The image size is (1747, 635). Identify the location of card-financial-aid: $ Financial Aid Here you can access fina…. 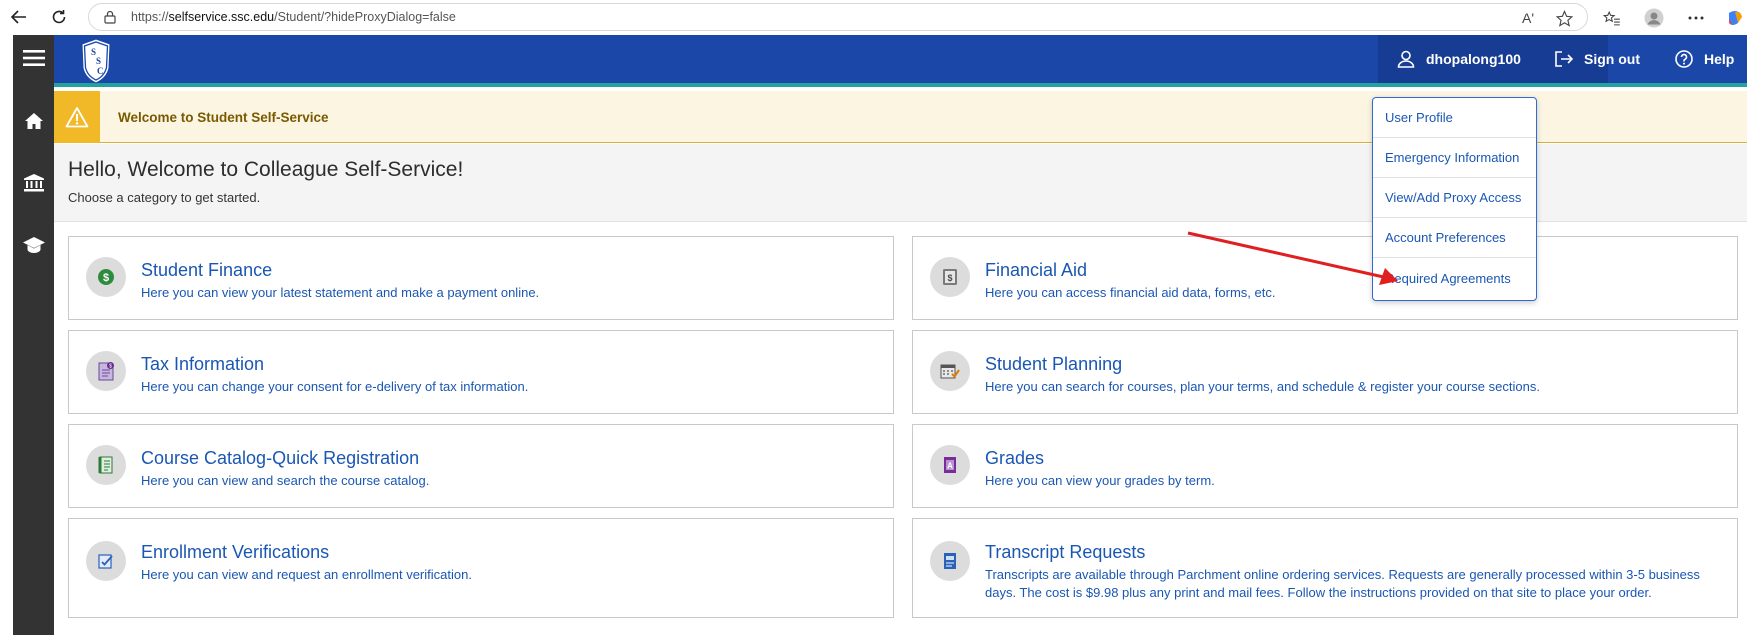
(1325, 278).